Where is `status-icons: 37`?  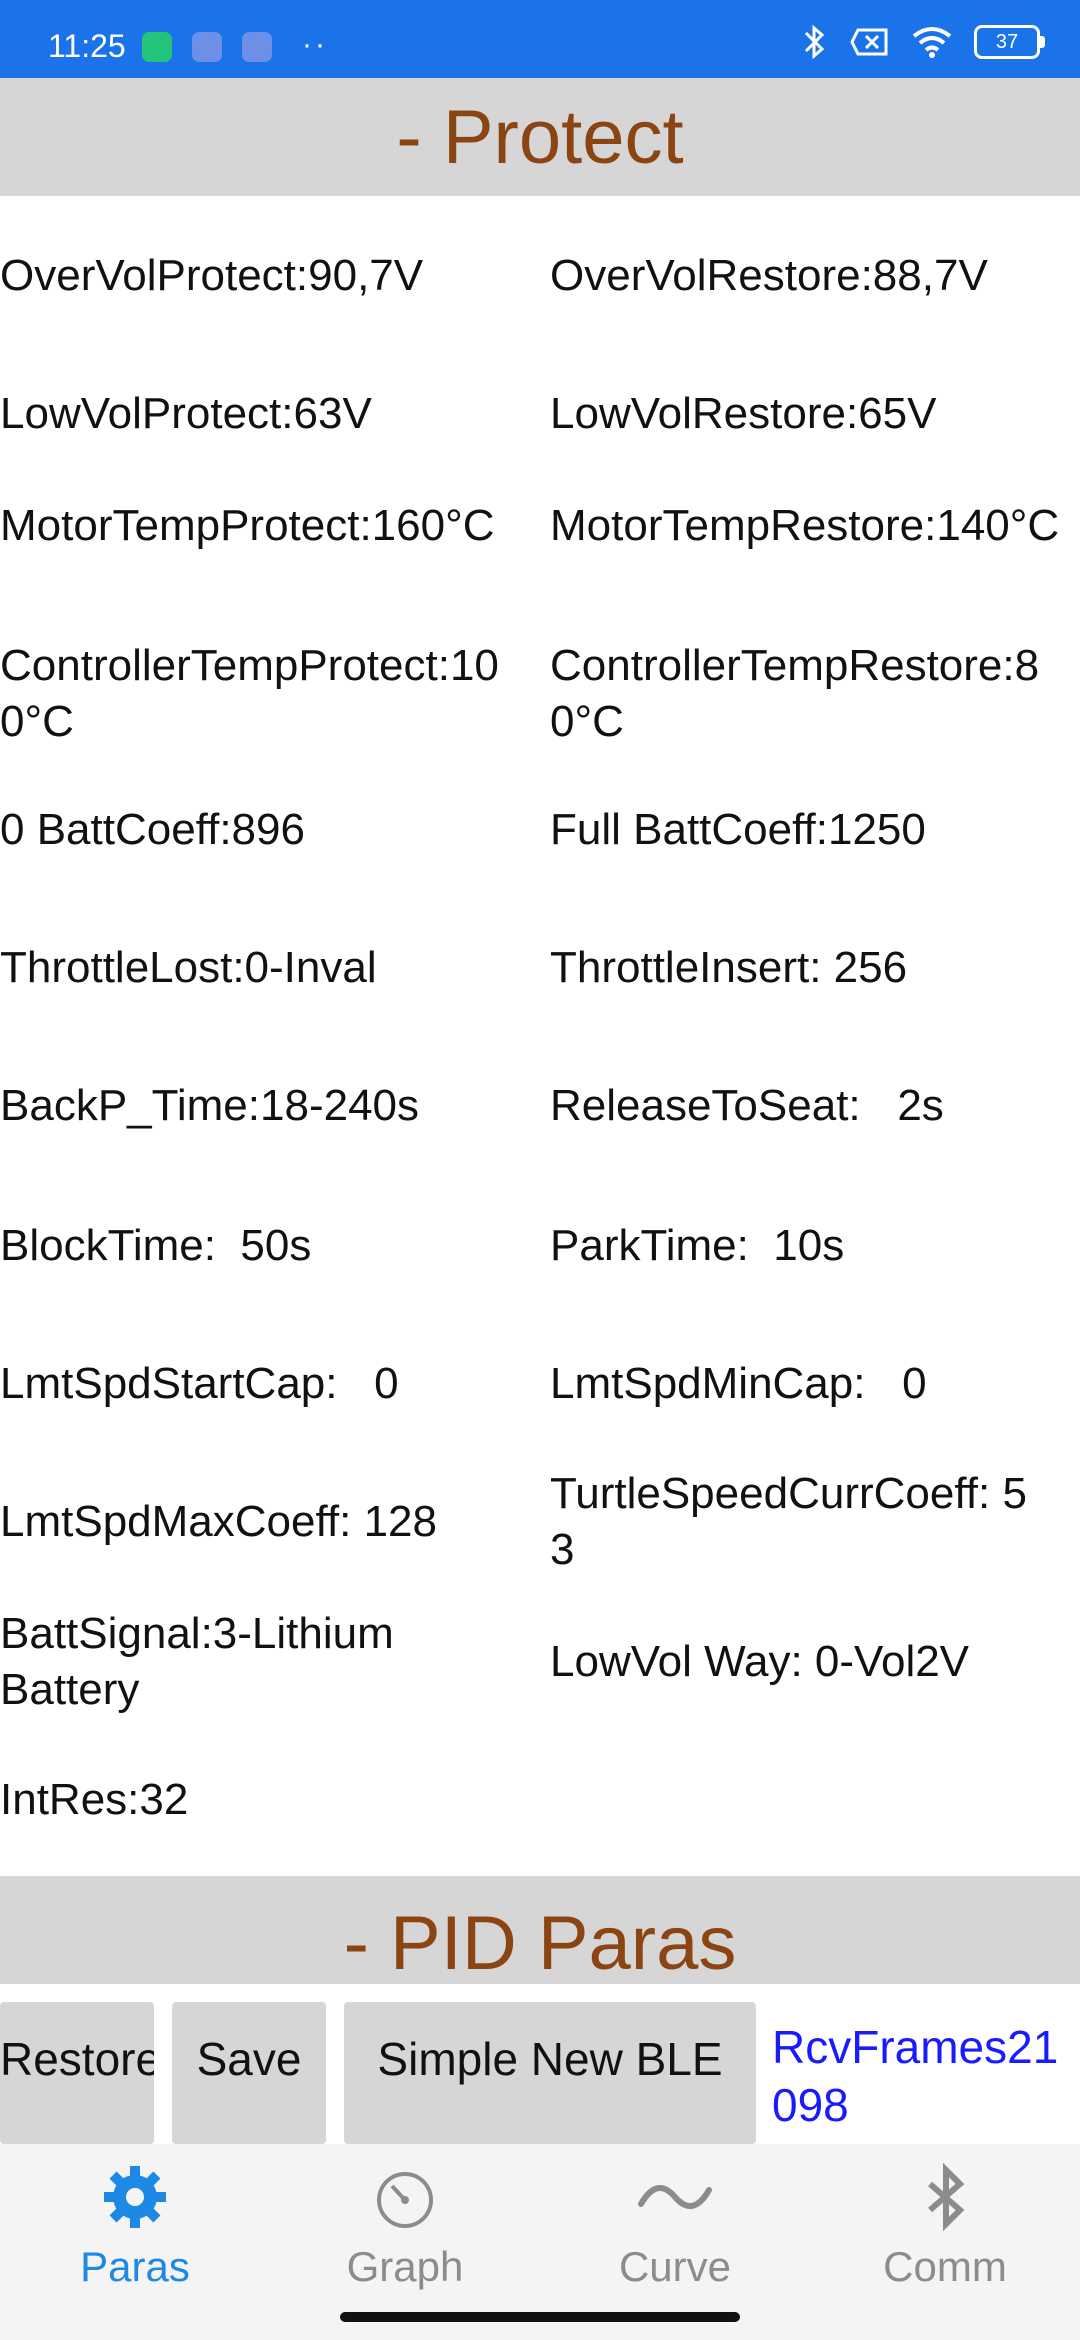
status-icons: 37 is located at coordinates (923, 42).